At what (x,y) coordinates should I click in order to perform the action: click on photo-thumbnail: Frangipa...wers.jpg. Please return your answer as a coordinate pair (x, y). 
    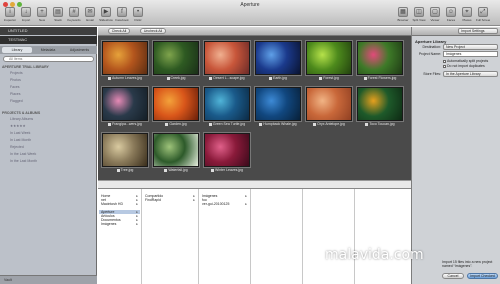
    Looking at the image, I should click on (125, 108).